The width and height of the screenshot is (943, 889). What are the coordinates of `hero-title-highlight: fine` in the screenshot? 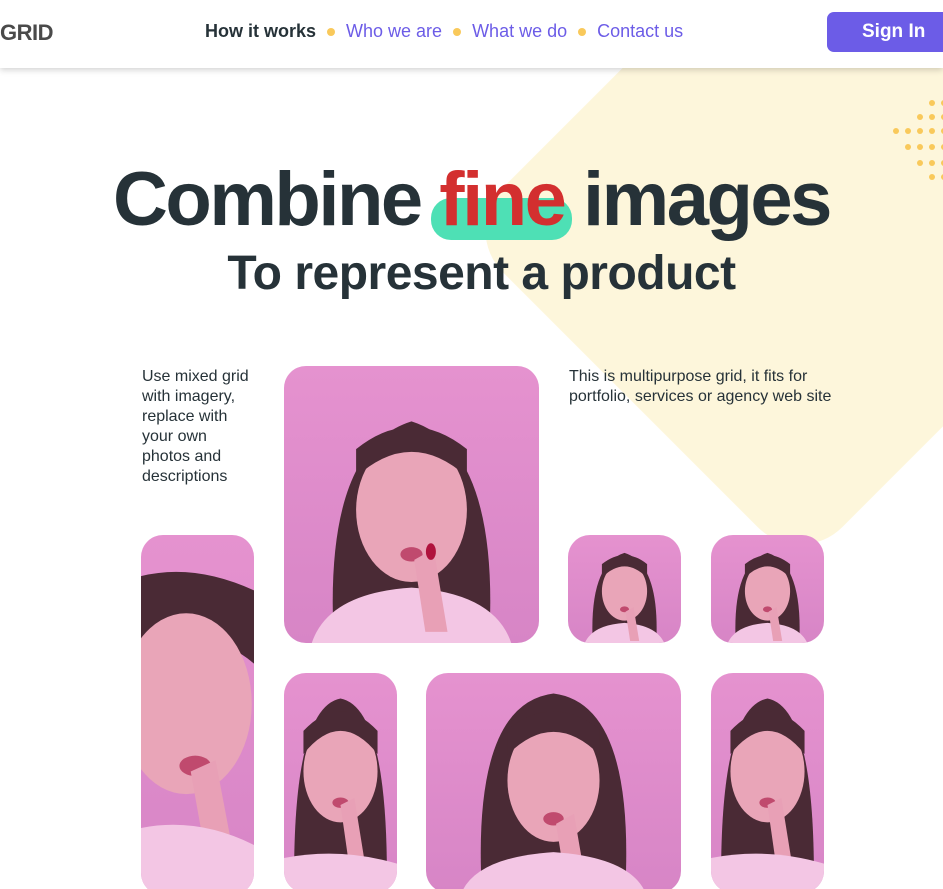 It's located at (502, 199).